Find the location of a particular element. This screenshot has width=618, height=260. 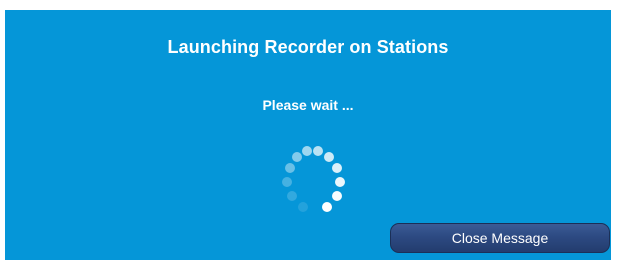

loading-spinner-icon is located at coordinates (311, 179).